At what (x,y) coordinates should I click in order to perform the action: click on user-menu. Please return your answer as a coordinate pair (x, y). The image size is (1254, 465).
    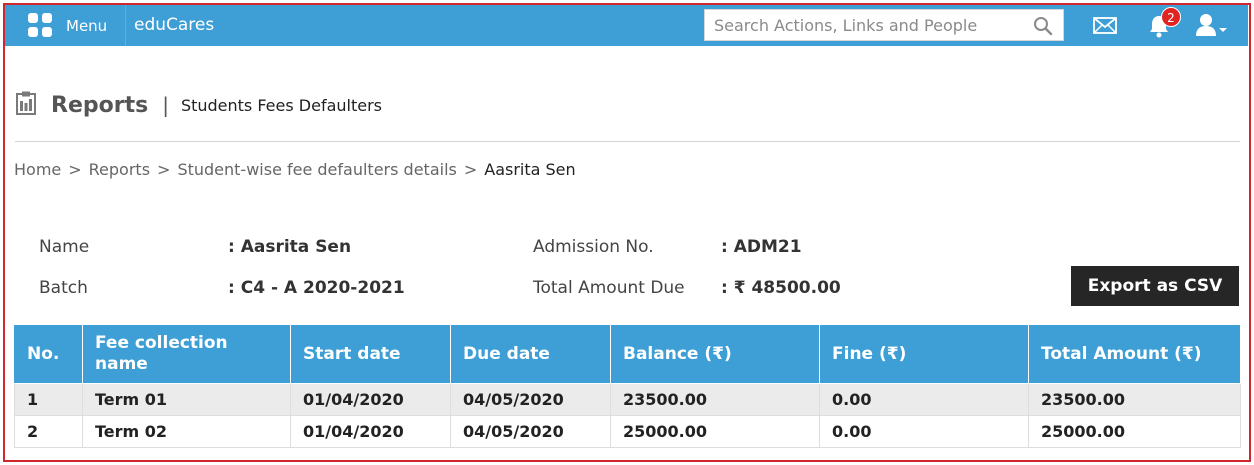
    Looking at the image, I should click on (1212, 27).